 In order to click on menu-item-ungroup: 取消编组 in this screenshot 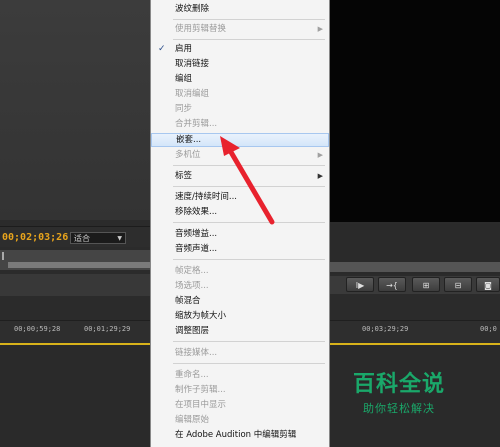, I will do `click(240, 94)`.